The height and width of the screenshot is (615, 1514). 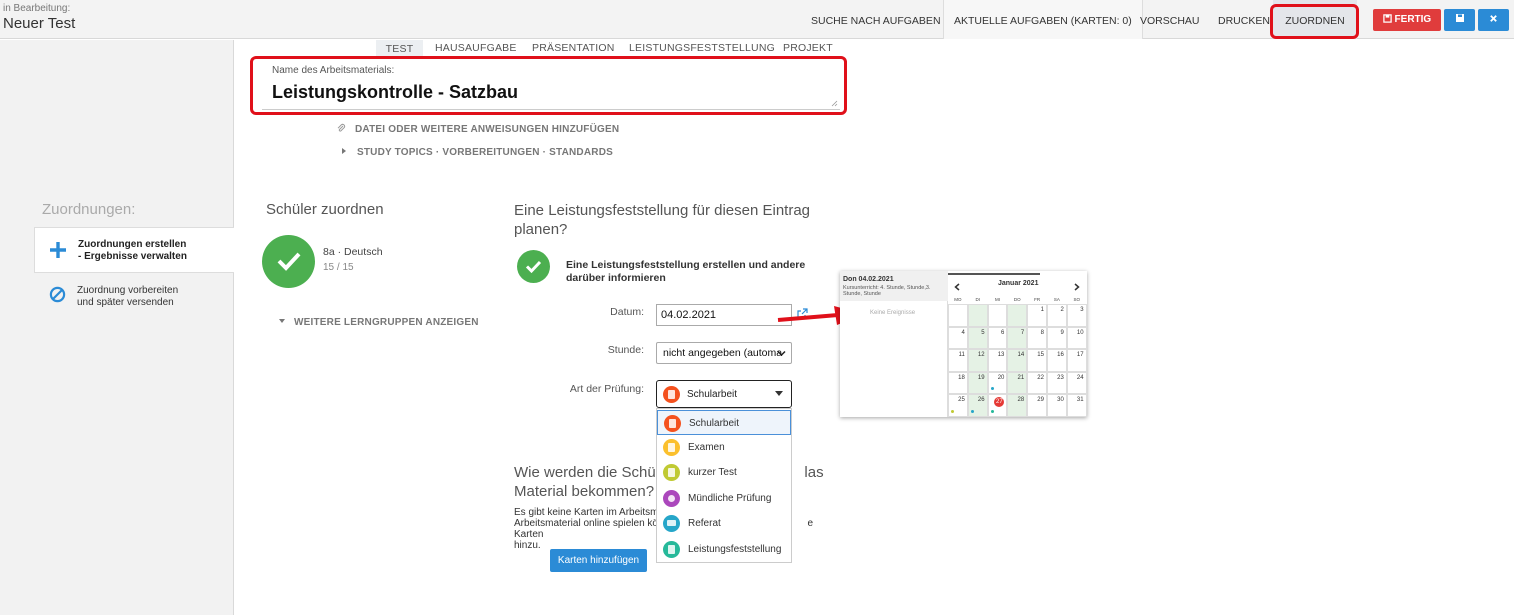 What do you see at coordinates (399, 48) in the screenshot?
I see `tab-test: TEST` at bounding box center [399, 48].